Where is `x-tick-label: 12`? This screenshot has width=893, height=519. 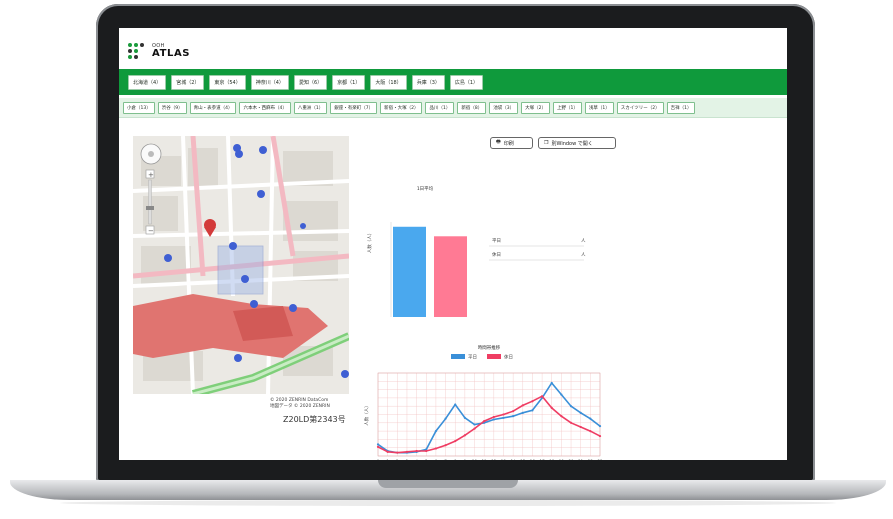
x-tick-label: 12 is located at coordinates (494, 459).